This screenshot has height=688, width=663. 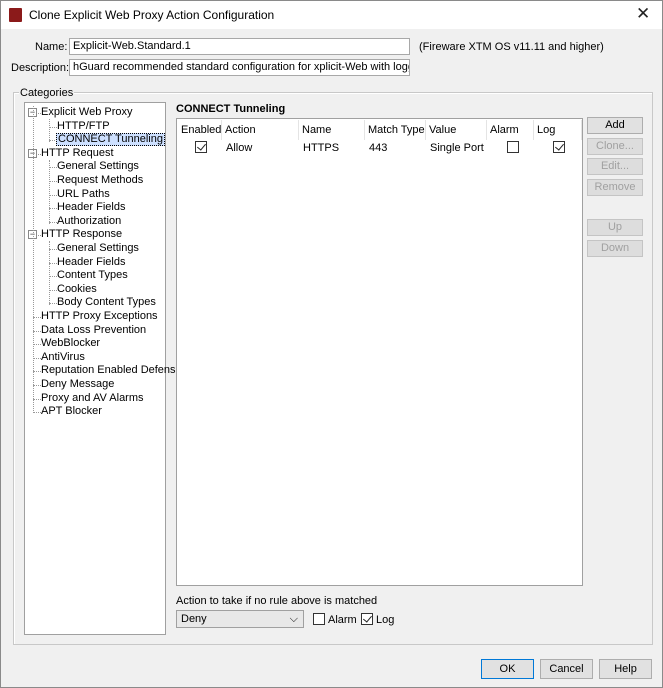 What do you see at coordinates (111, 370) in the screenshot?
I see `tree-item: Reputation Enabled Defense` at bounding box center [111, 370].